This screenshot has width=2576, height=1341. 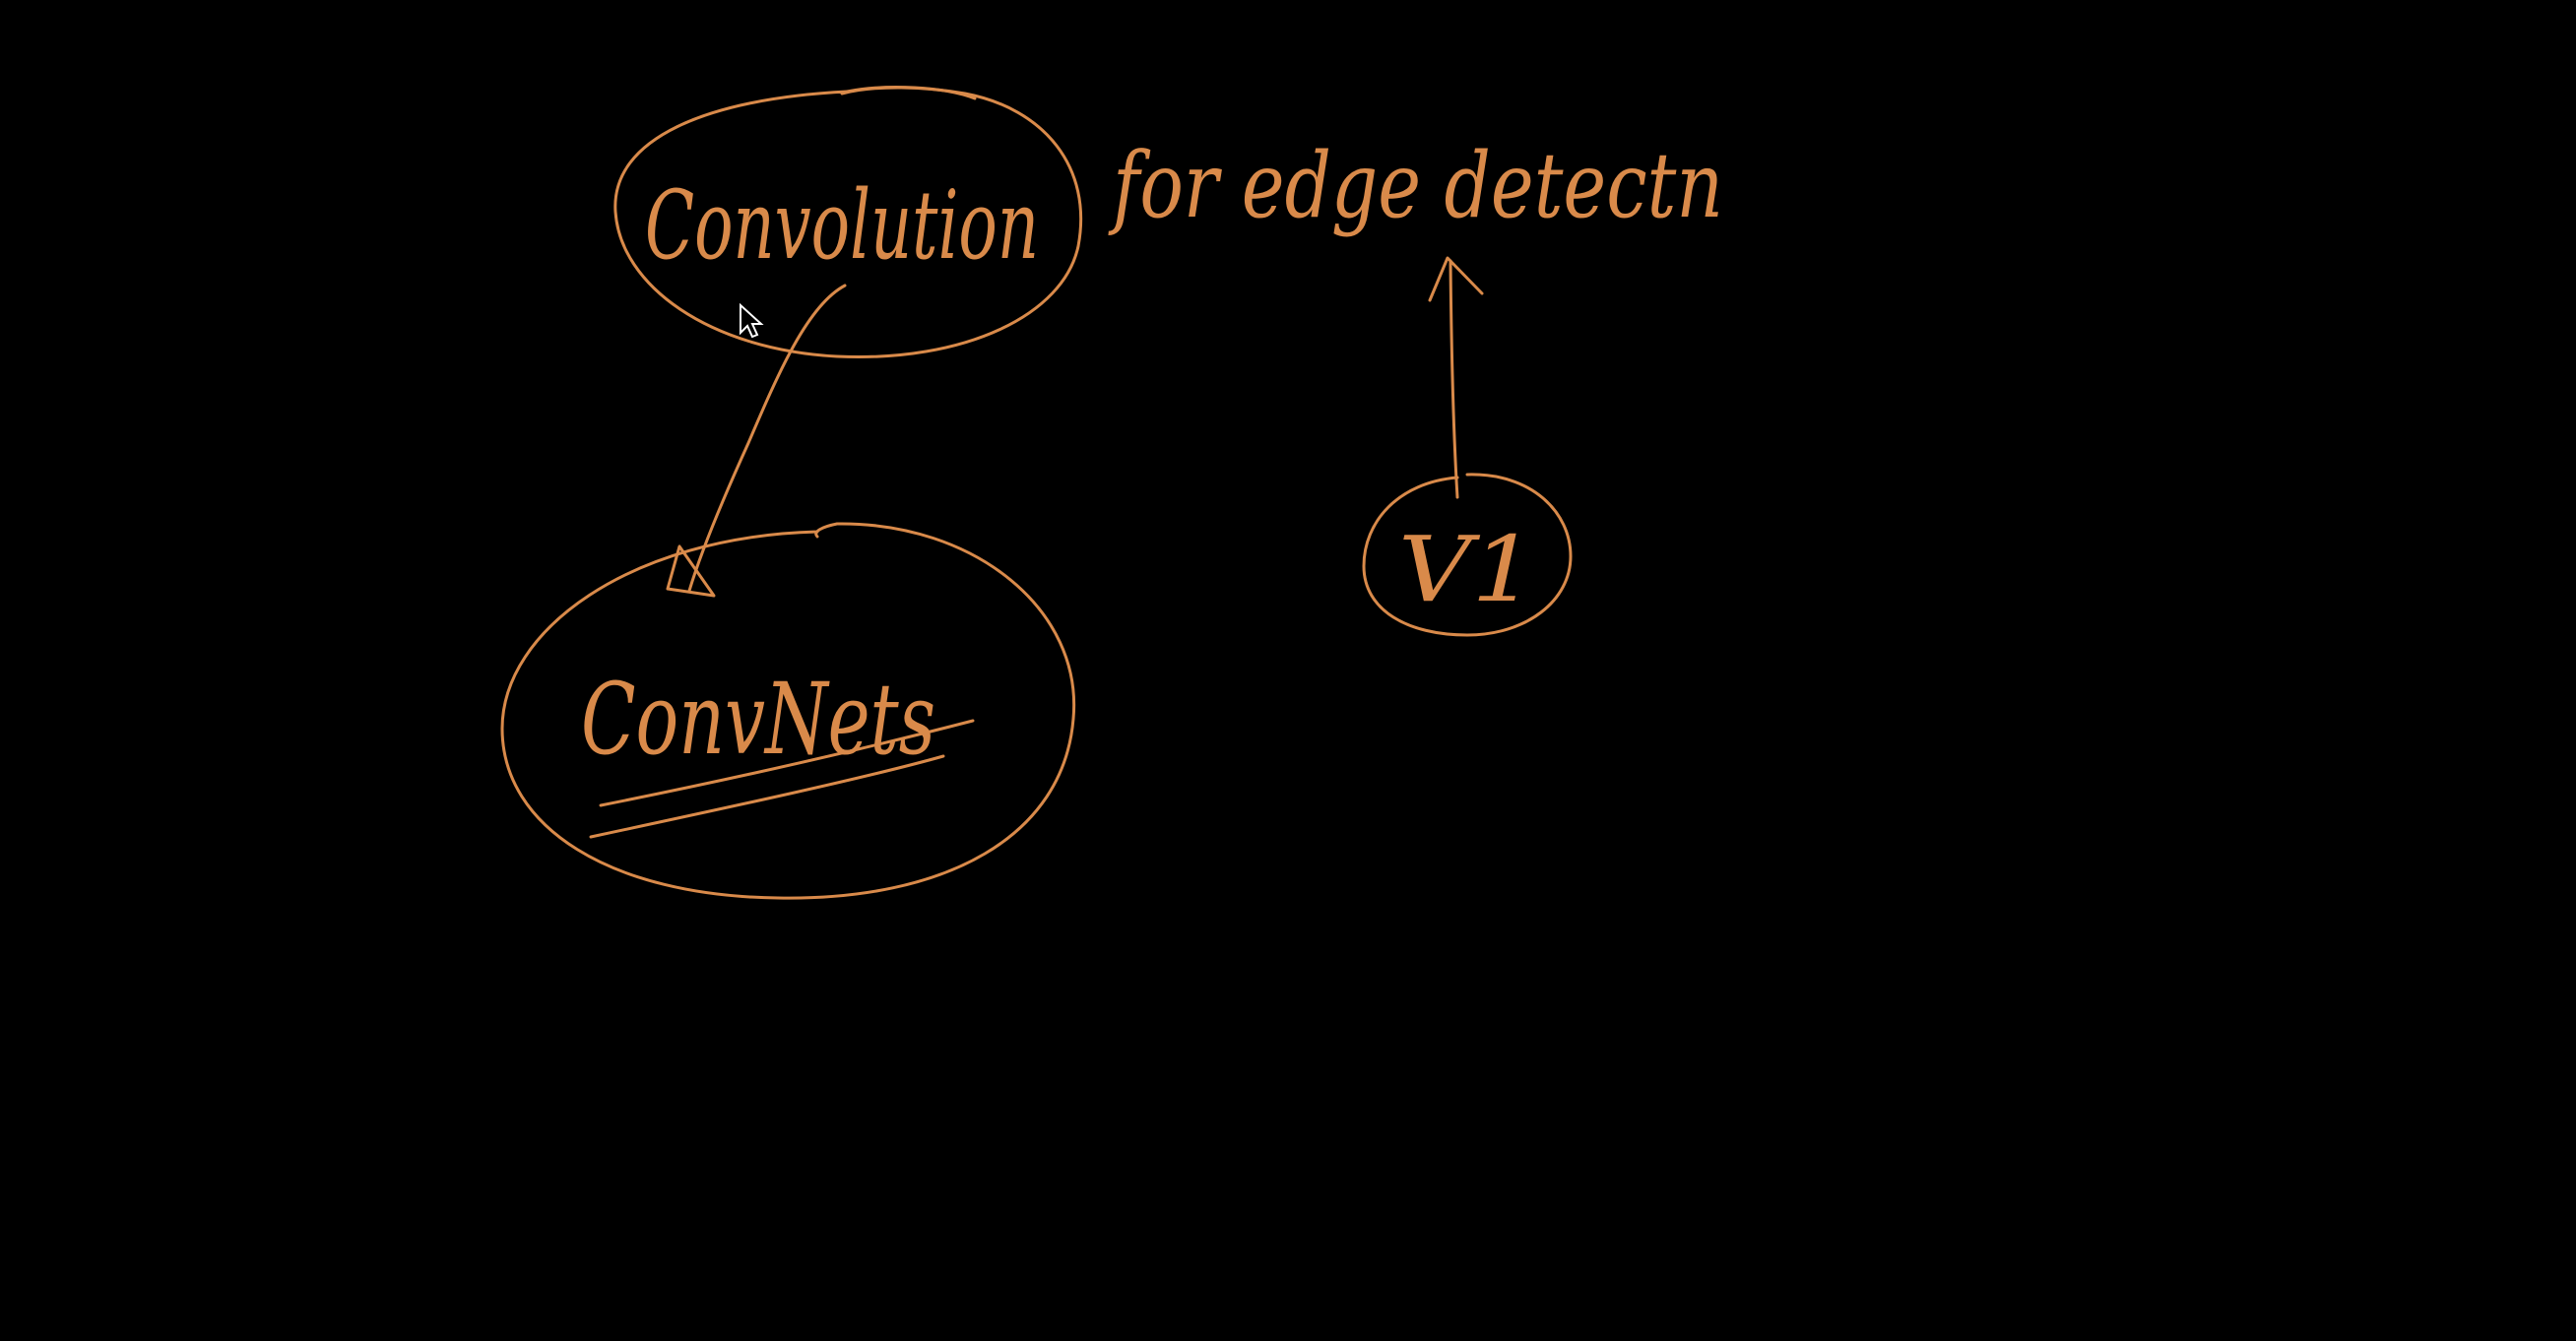 I want to click on v1-label: V1, so click(x=1467, y=569).